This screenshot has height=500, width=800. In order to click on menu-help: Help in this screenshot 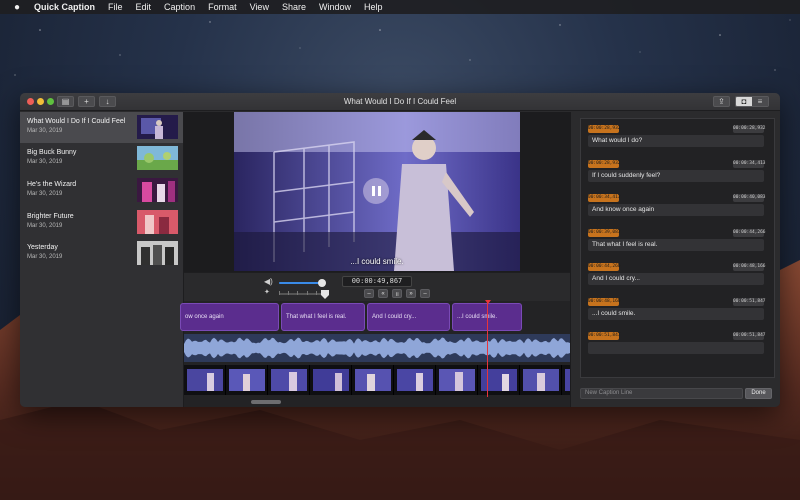, I will do `click(373, 7)`.